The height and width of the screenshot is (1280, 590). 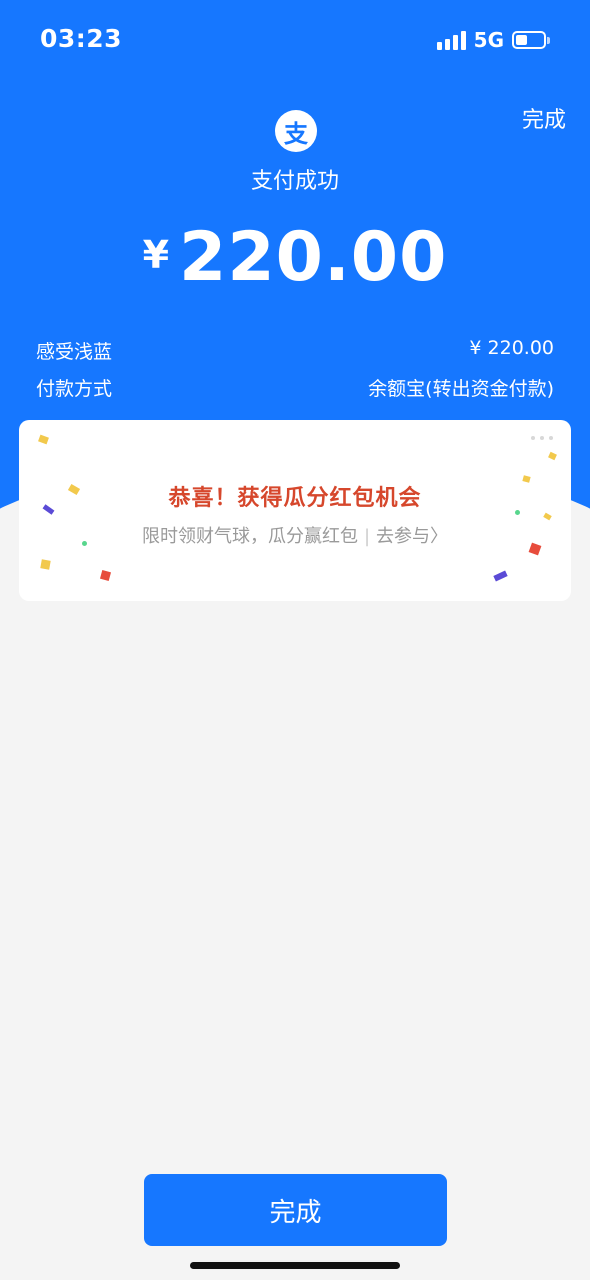 I want to click on promo-join-link: 去参与, so click(x=403, y=536).